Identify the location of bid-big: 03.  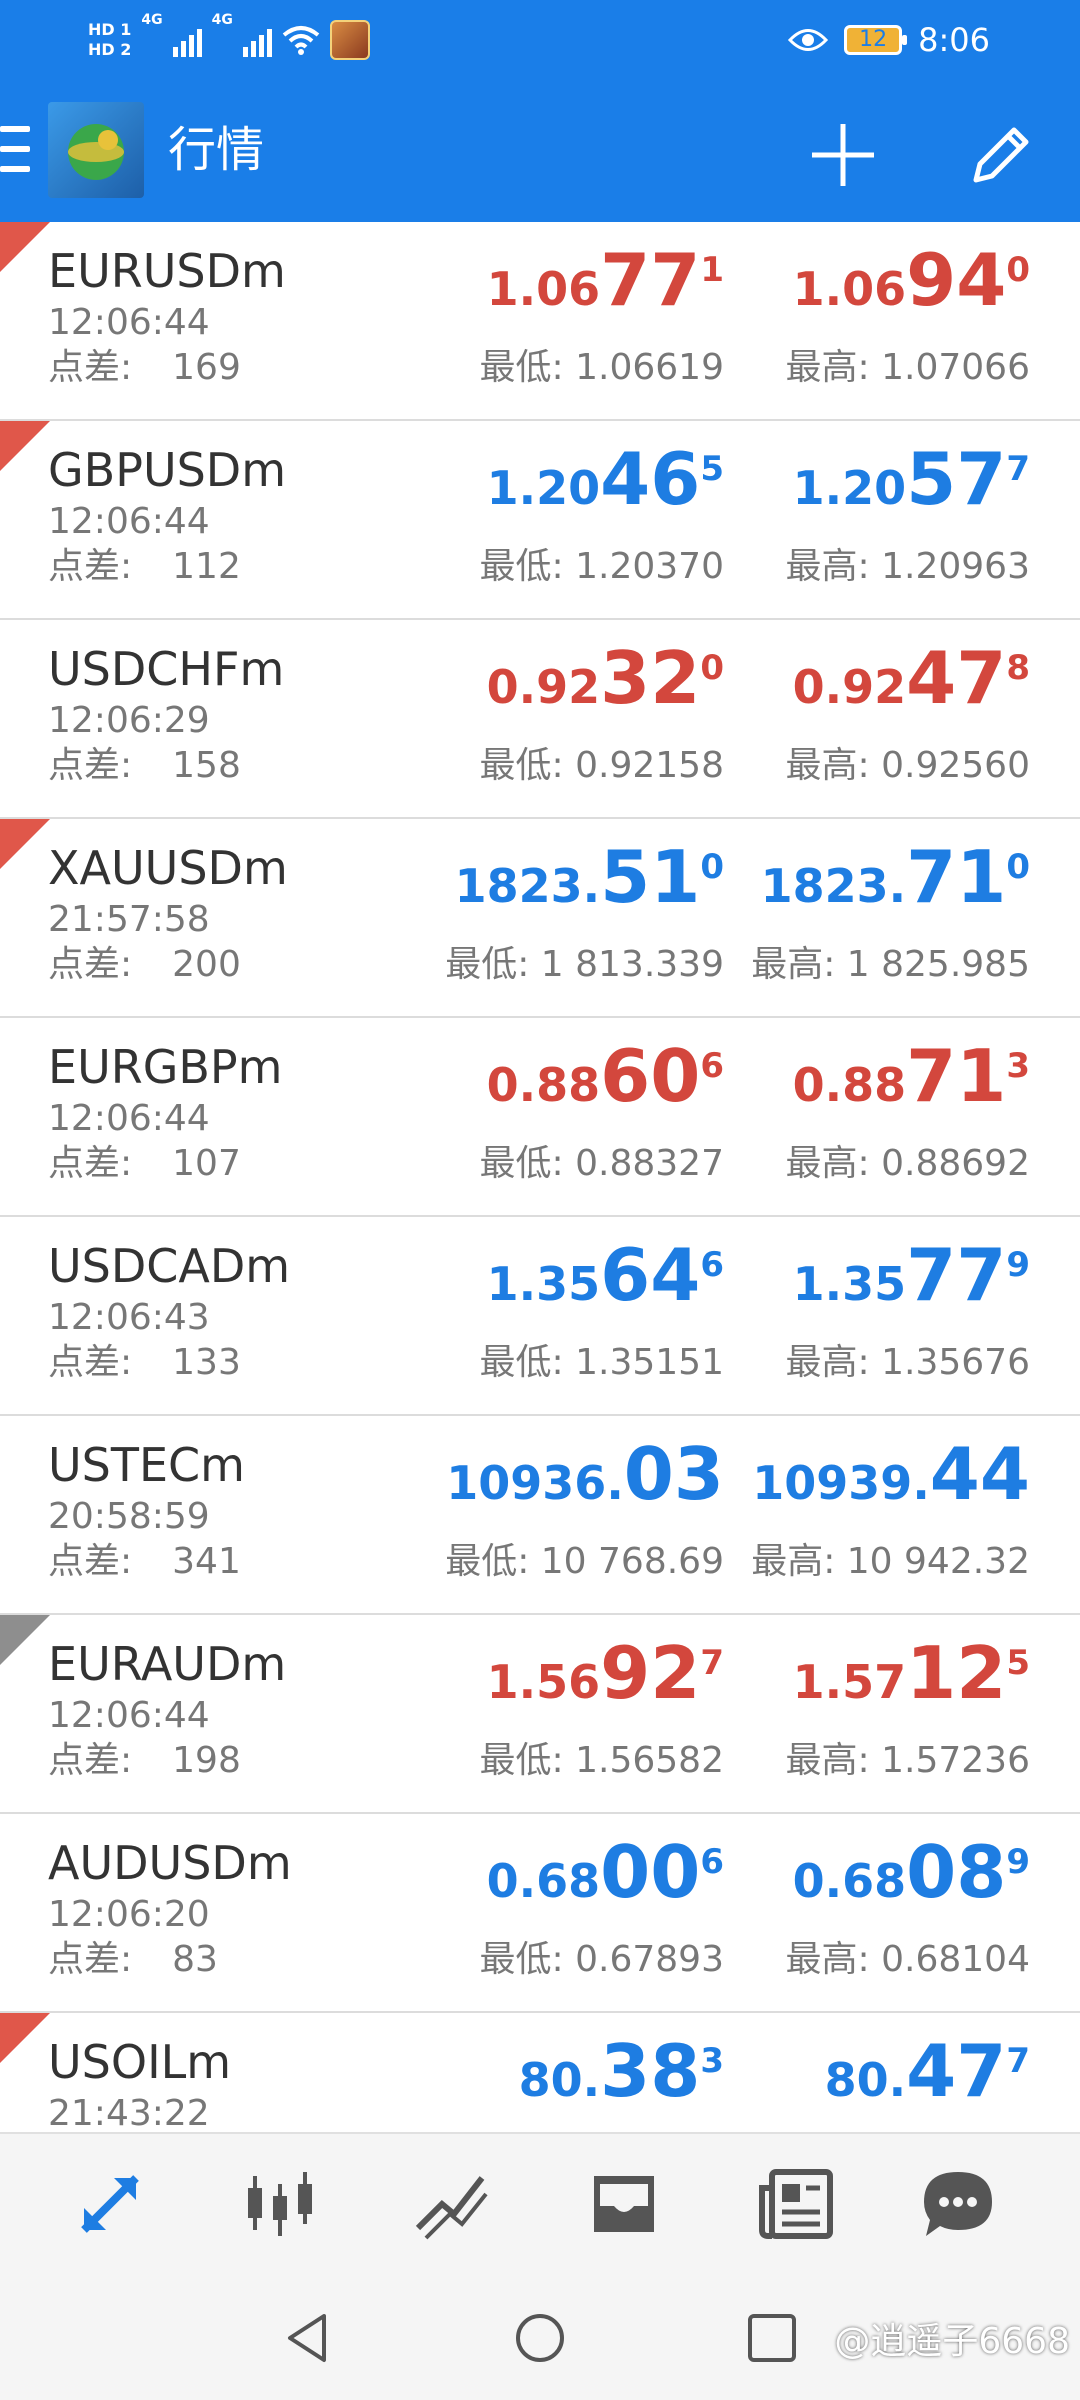
(673, 1474).